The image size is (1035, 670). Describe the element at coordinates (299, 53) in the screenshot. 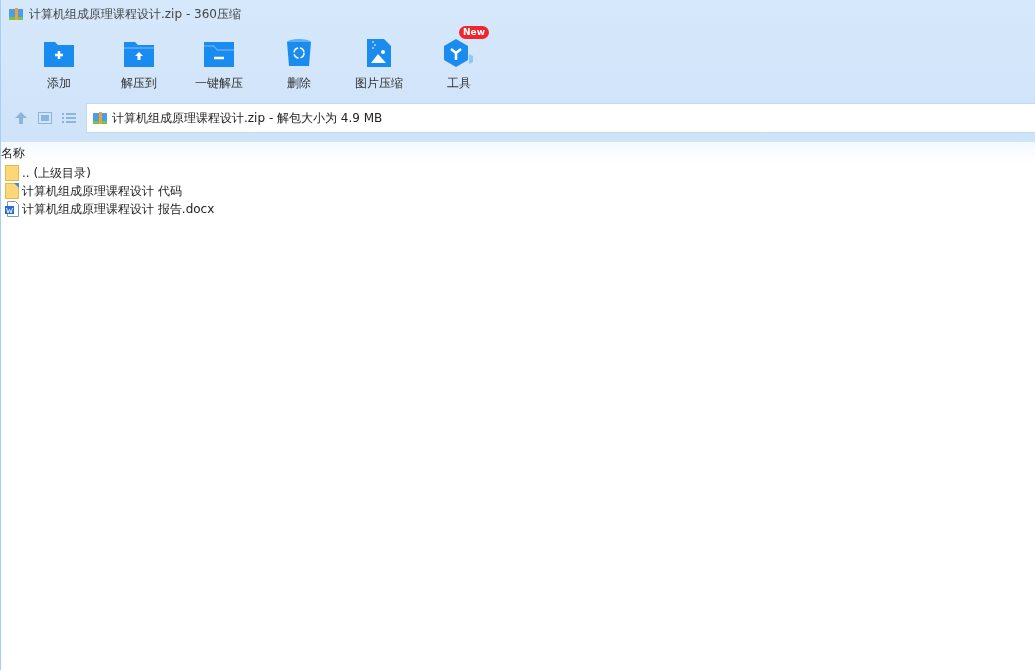

I see `recycle-bin-icon` at that location.